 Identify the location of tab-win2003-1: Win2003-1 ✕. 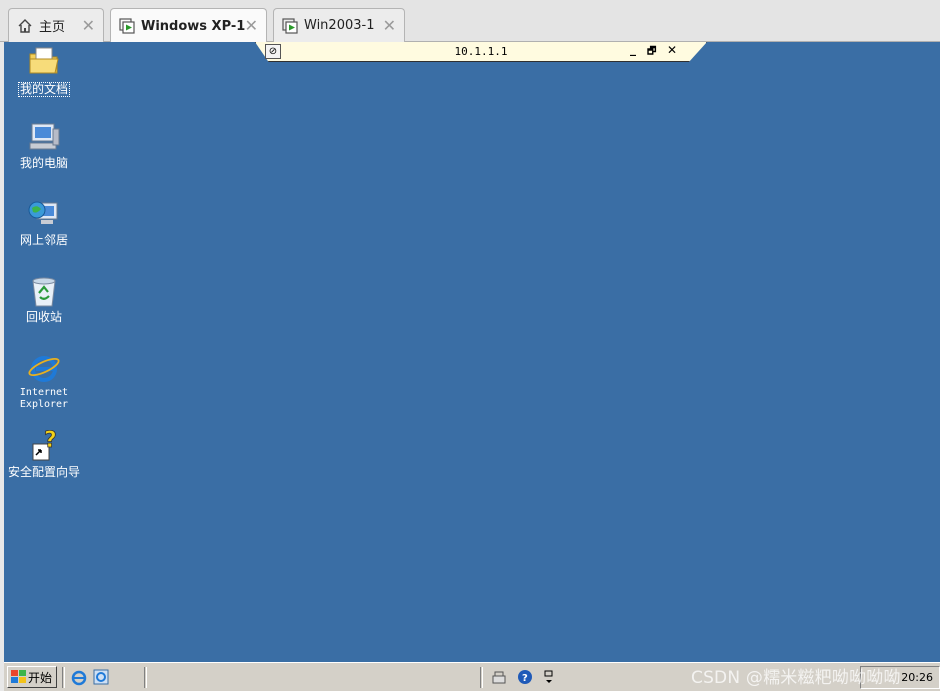
(339, 25).